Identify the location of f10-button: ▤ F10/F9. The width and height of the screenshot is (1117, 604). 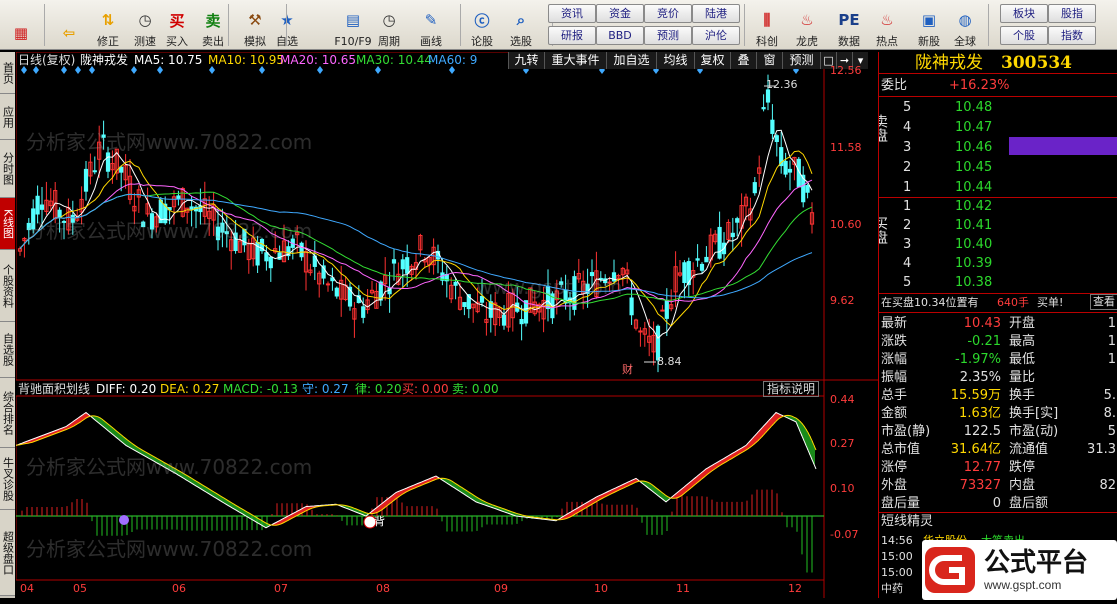
(353, 25).